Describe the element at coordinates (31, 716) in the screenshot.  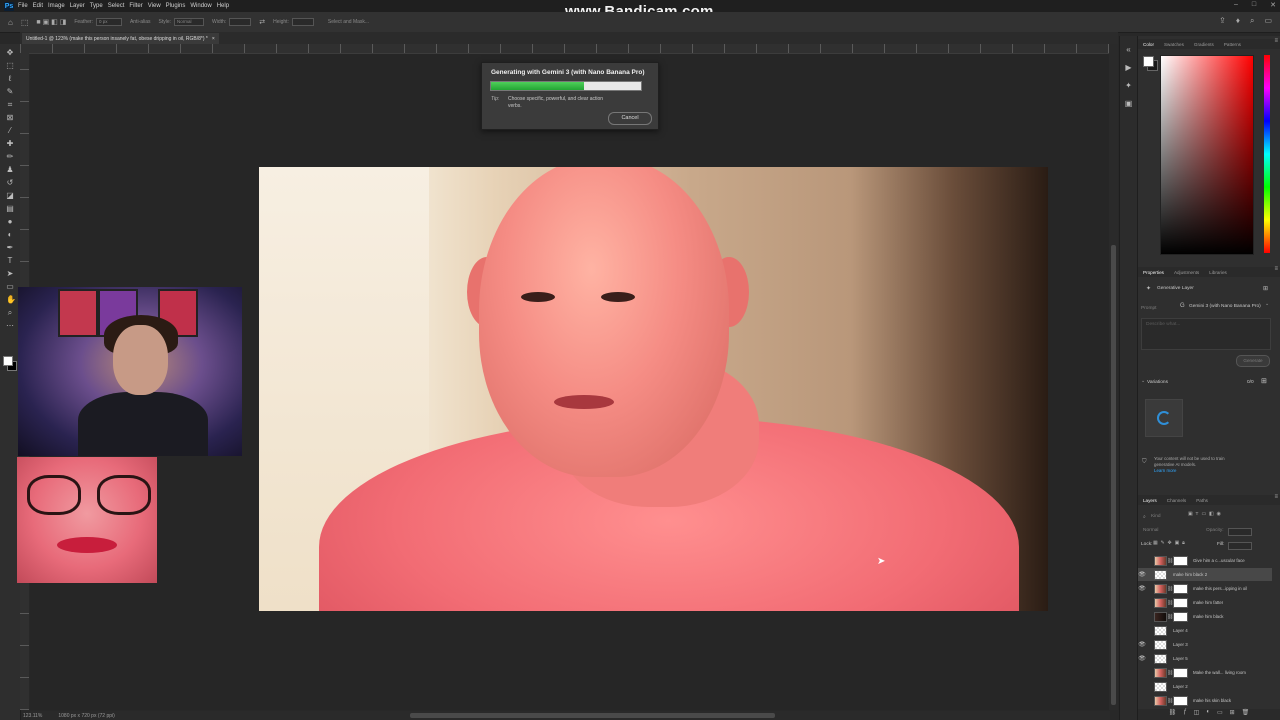
I see `zoom-level: 123.11%` at that location.